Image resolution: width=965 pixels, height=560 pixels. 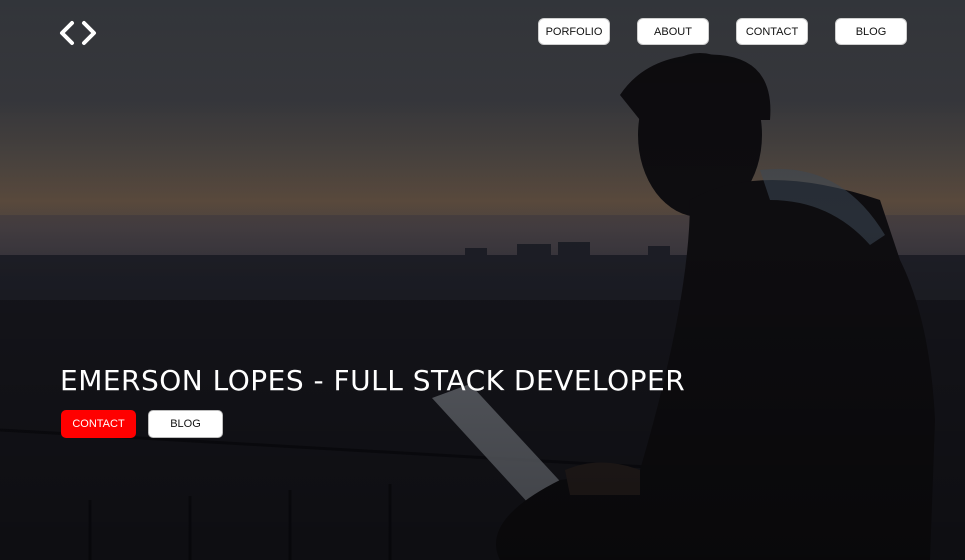 I want to click on main-nav: PORFOLIO ABOUT CONTACT BLOG, so click(x=722, y=31).